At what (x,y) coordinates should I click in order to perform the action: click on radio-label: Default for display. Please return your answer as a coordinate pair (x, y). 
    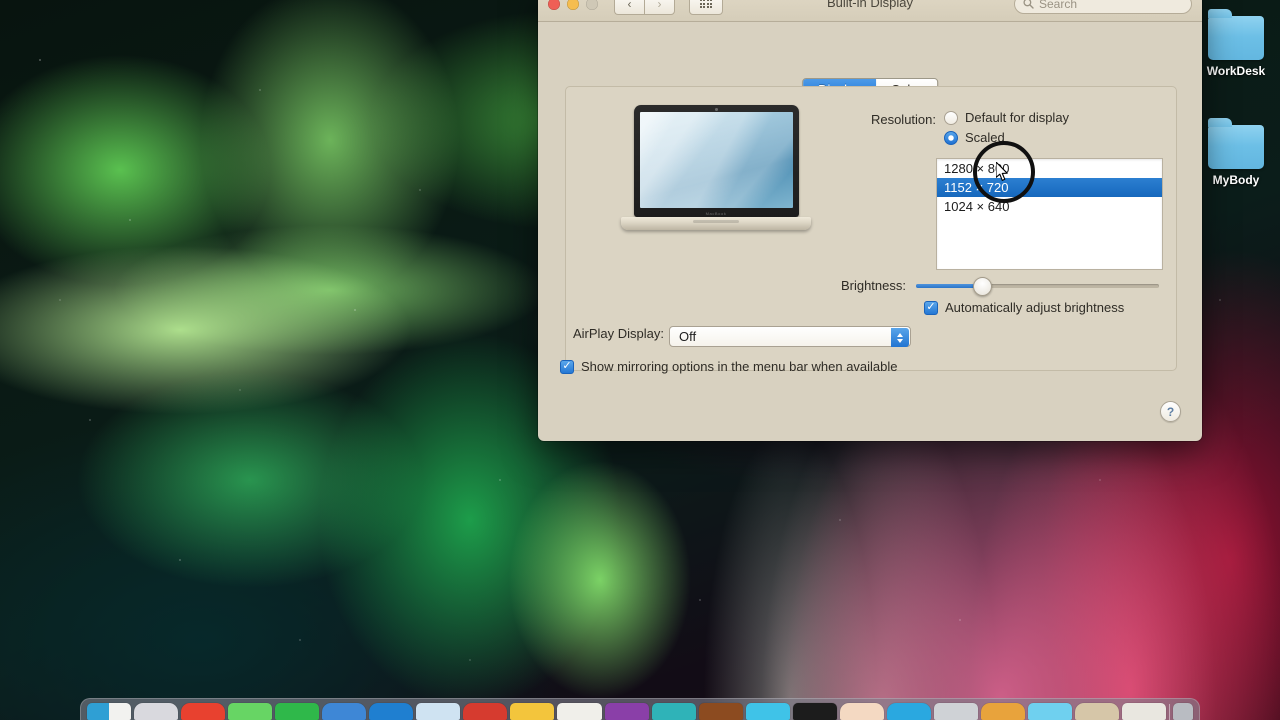
    Looking at the image, I should click on (1017, 117).